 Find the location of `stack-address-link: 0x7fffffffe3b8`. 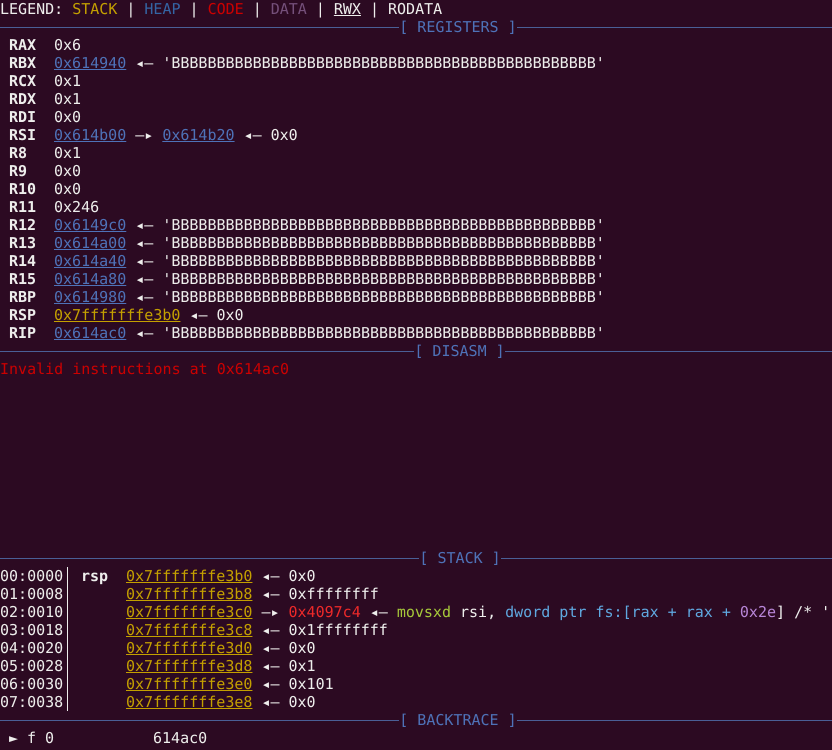

stack-address-link: 0x7fffffffe3b8 is located at coordinates (189, 594).